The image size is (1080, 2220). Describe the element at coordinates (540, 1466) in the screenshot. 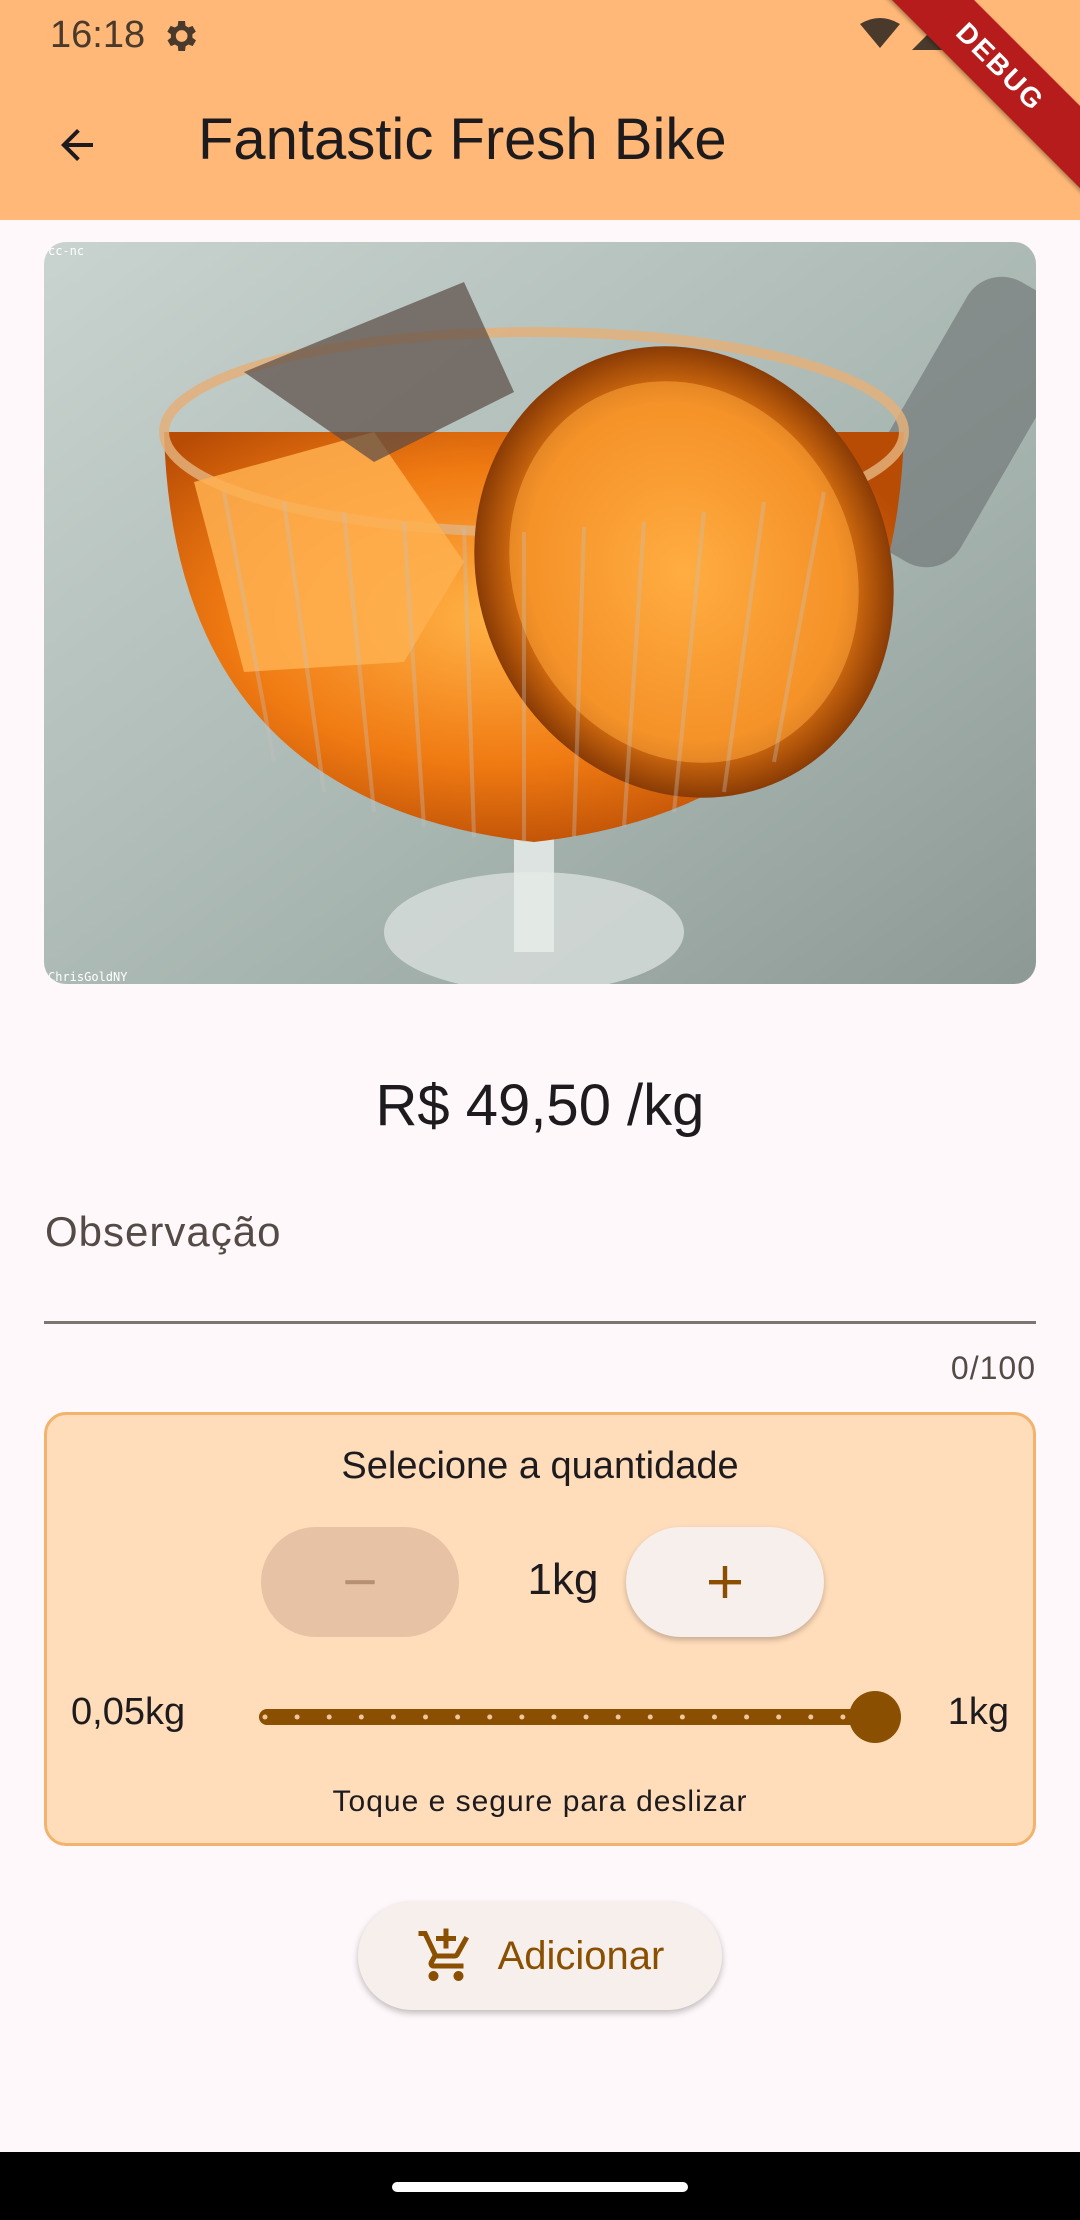

I see `quantity-title: Selecione a quantidade` at that location.